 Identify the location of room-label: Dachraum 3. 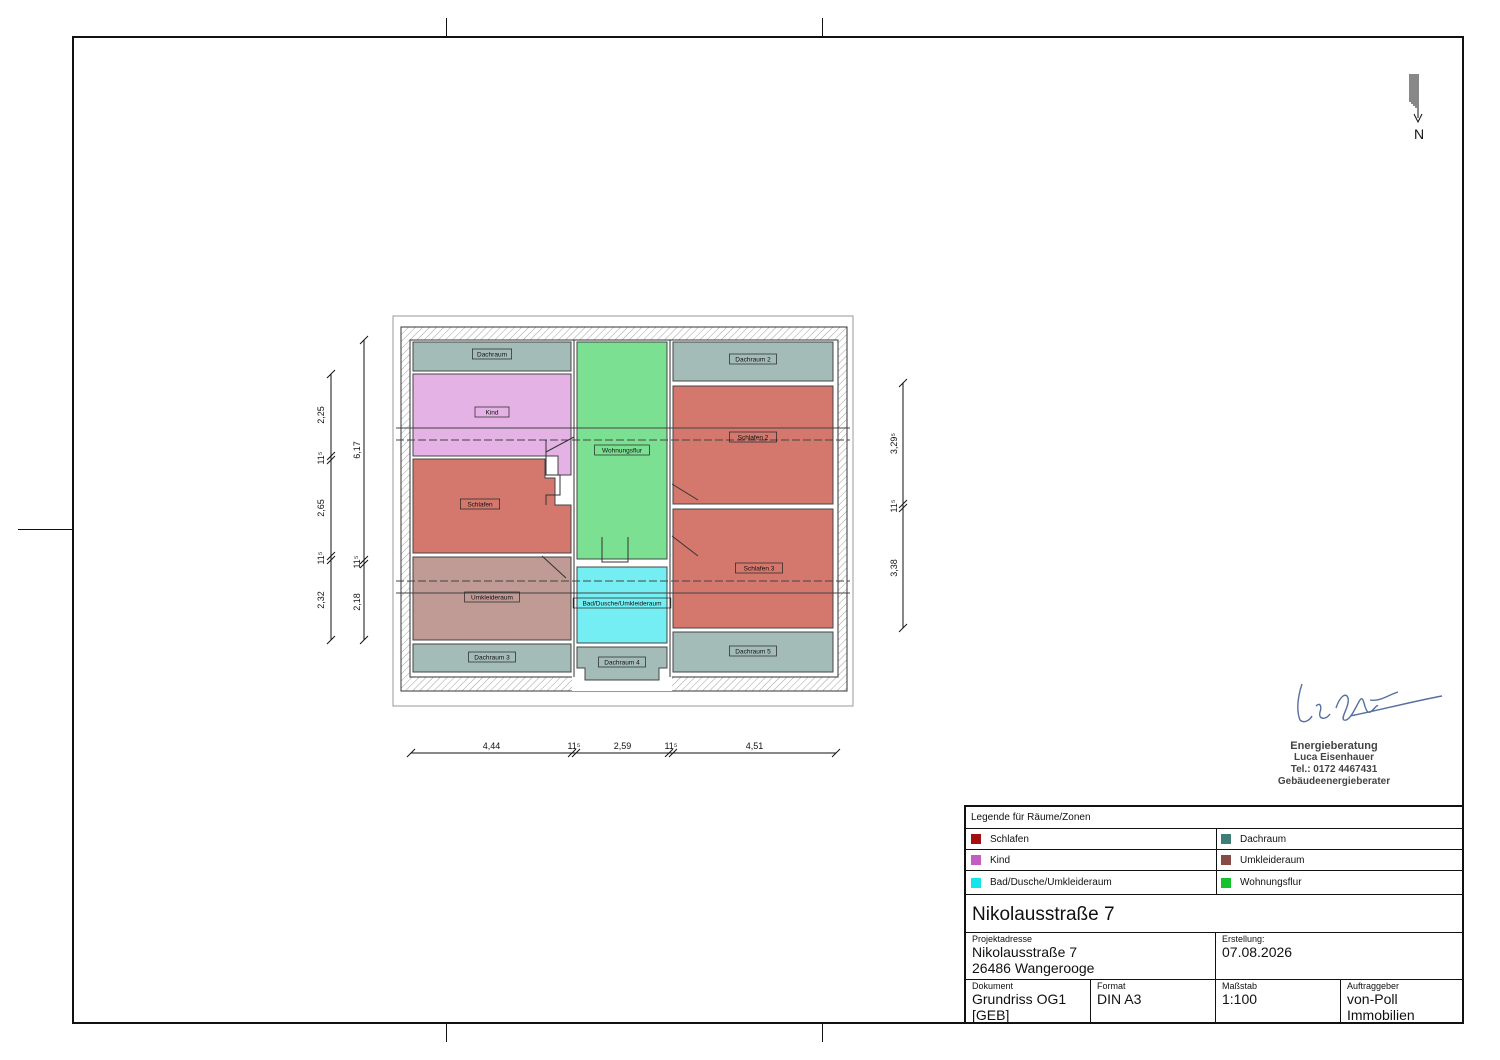
(492, 658).